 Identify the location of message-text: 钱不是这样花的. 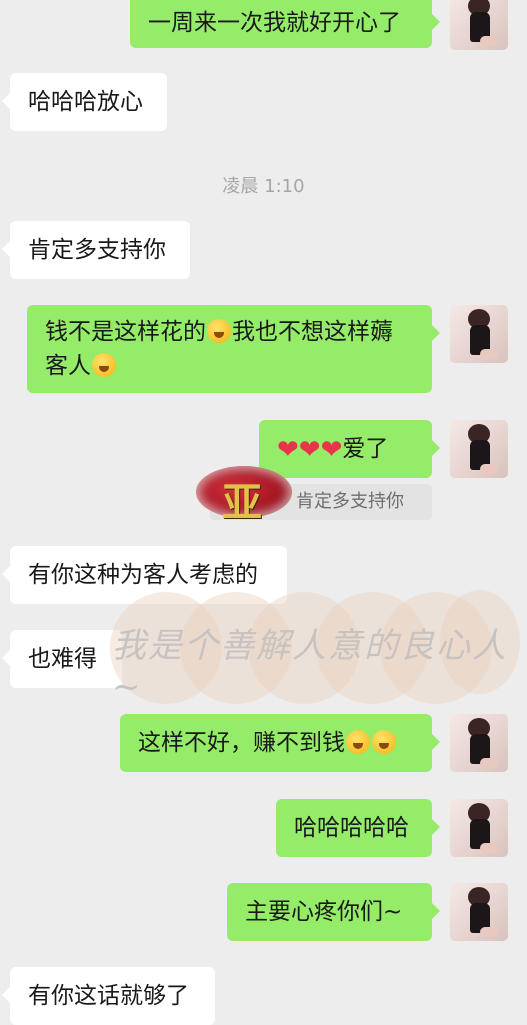
(125, 332).